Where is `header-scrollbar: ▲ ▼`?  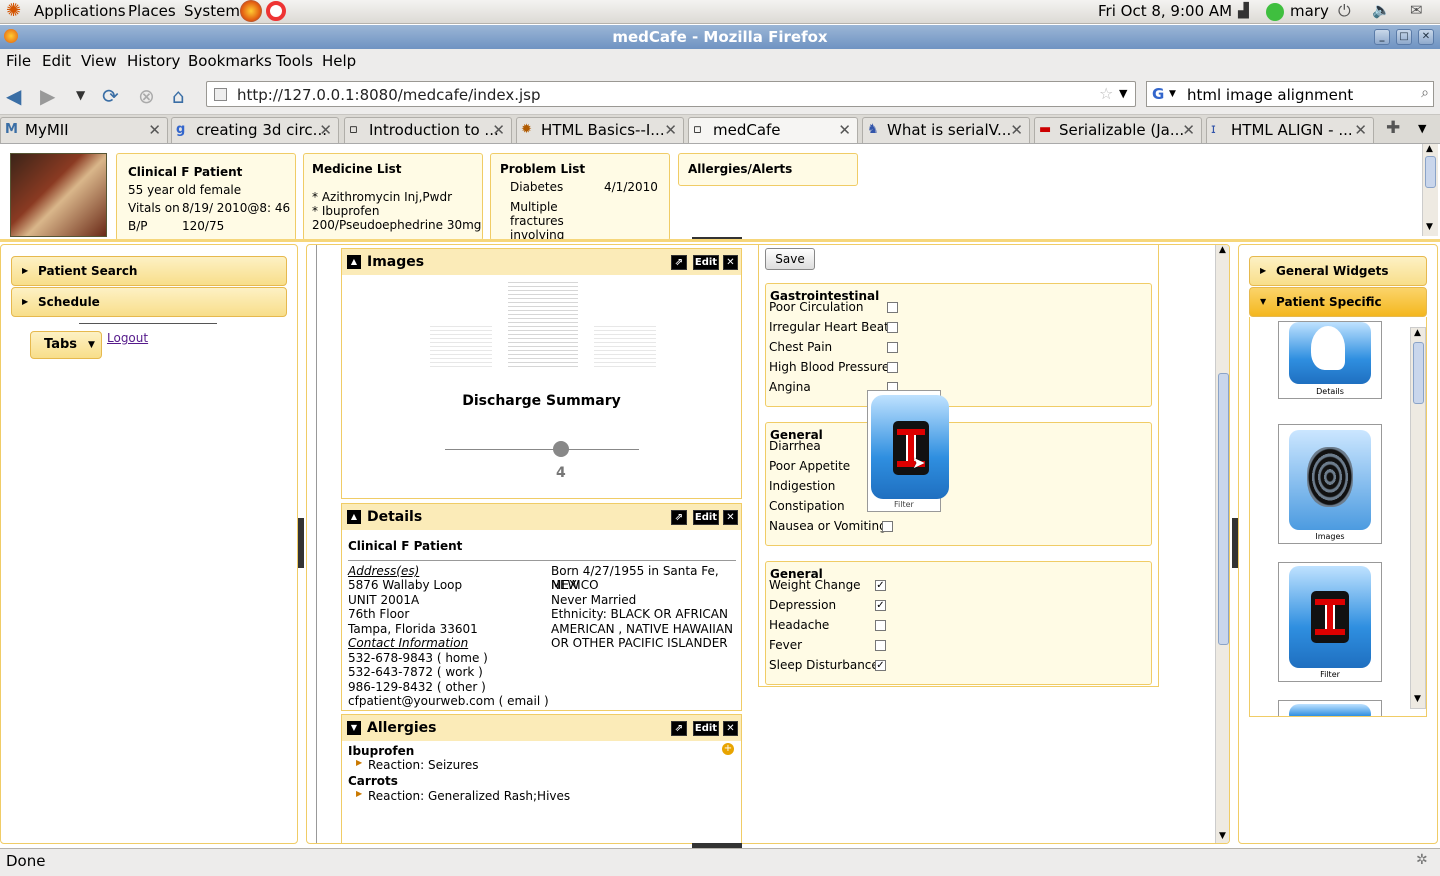
header-scrollbar: ▲ ▼ is located at coordinates (1430, 190).